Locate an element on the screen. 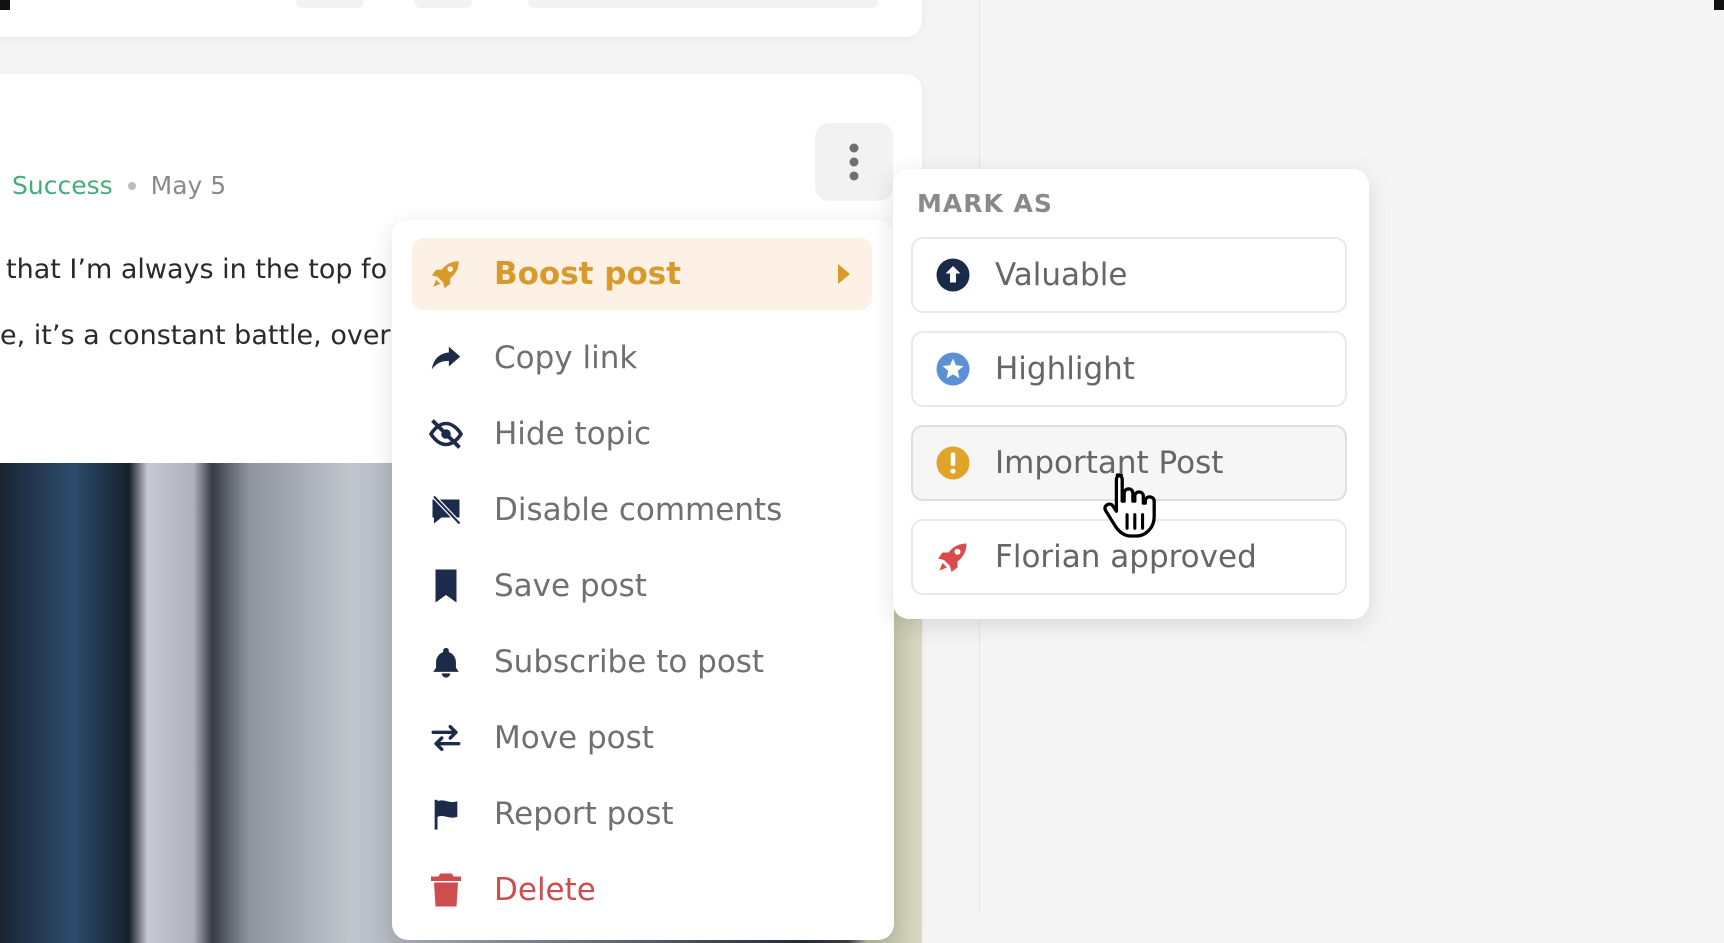 This screenshot has width=1724, height=943. flag-icon is located at coordinates (446, 814).